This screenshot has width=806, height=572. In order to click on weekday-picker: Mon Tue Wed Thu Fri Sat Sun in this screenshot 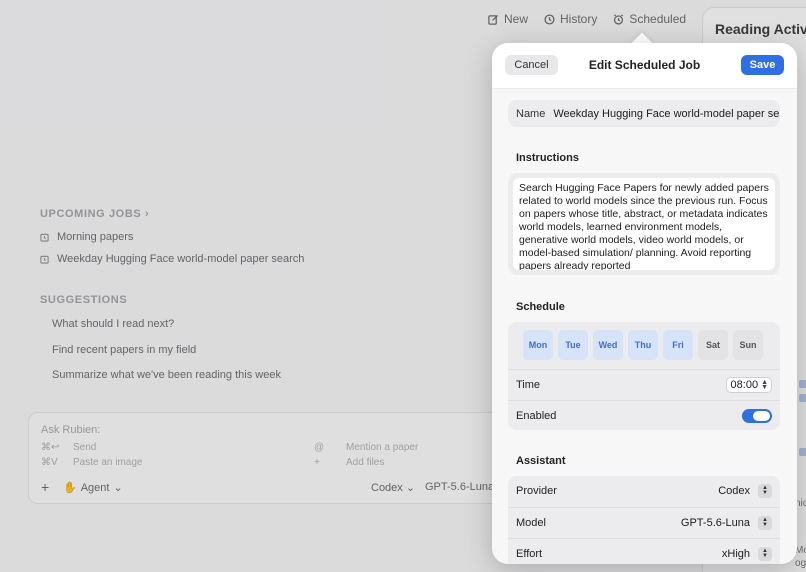, I will do `click(643, 345)`.